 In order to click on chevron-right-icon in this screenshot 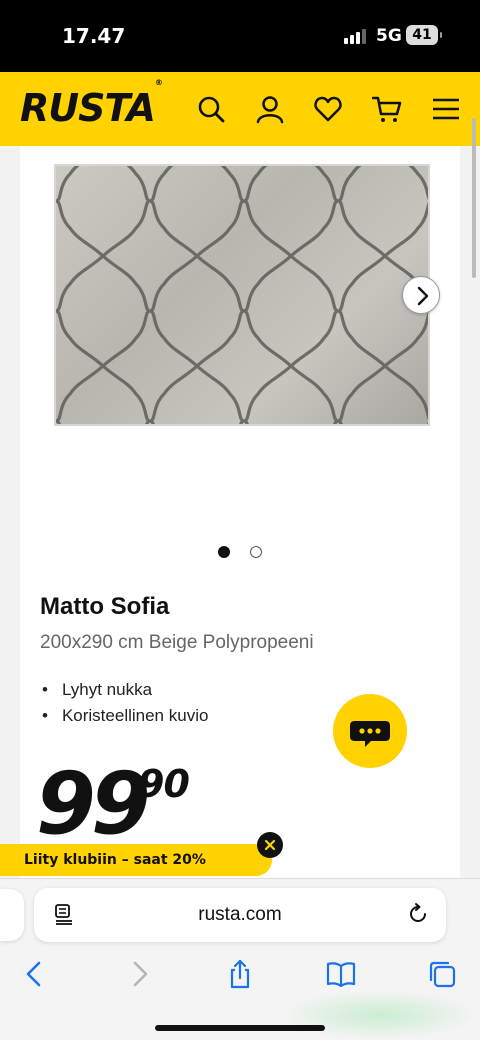, I will do `click(423, 296)`.